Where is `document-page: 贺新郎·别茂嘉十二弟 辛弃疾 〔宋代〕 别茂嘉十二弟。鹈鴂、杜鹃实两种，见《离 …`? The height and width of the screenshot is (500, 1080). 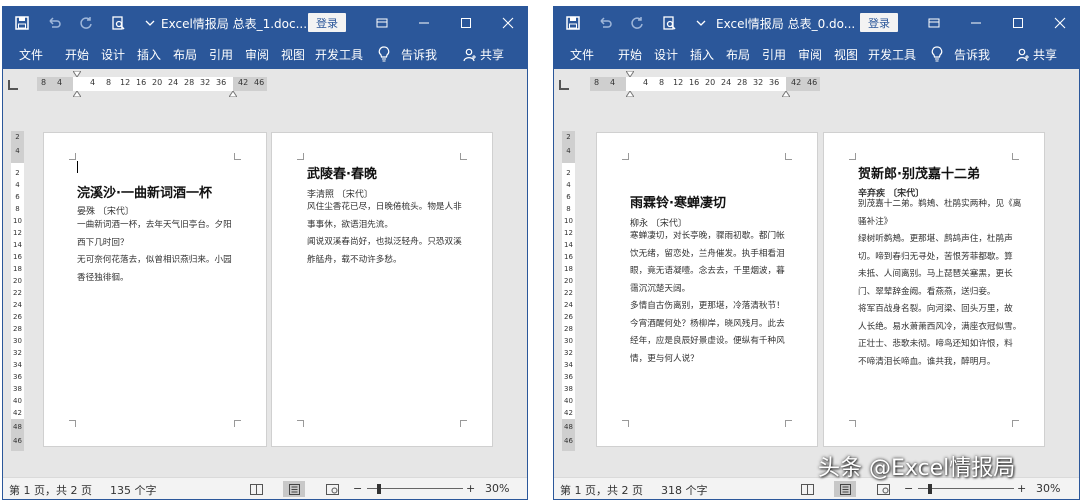
document-page: 贺新郎·别茂嘉十二弟 辛弃疾 〔宋代〕 别茂嘉十二弟。鹈鴂、杜鹃实两种，见《离 … is located at coordinates (934, 289).